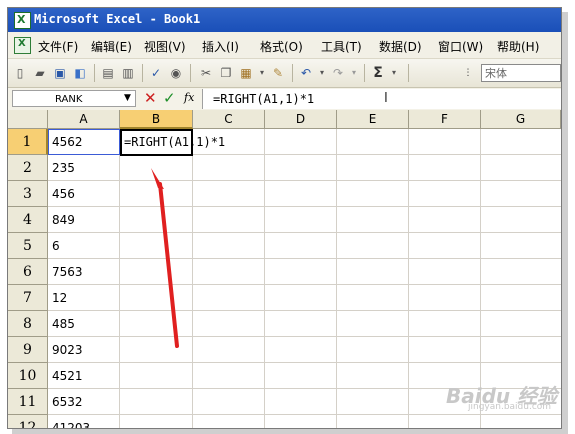 The width and height of the screenshot is (575, 434). I want to click on open-folder-icon: ▰, so click(40, 73).